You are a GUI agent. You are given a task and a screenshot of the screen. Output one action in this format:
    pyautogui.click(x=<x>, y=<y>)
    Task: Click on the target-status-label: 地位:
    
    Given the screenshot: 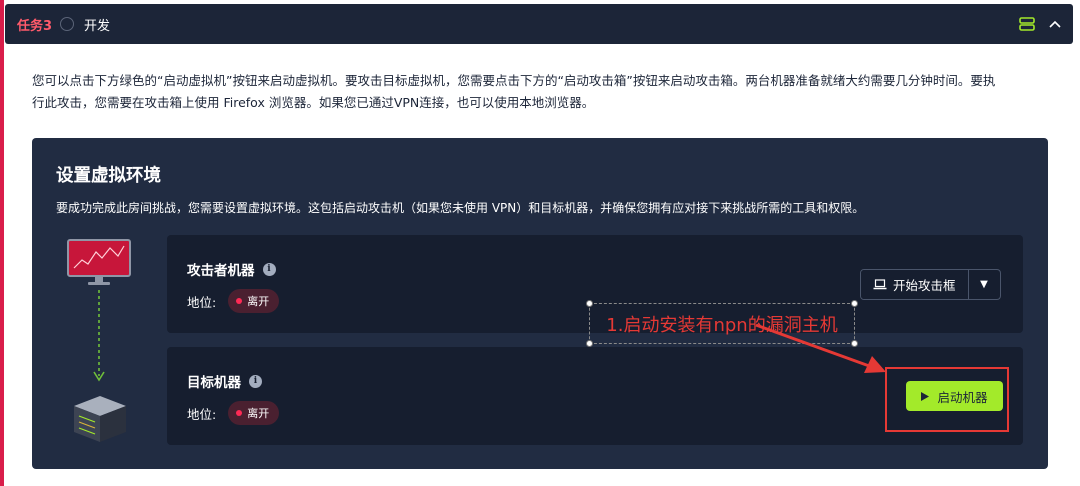 What is the action you would take?
    pyautogui.click(x=202, y=414)
    